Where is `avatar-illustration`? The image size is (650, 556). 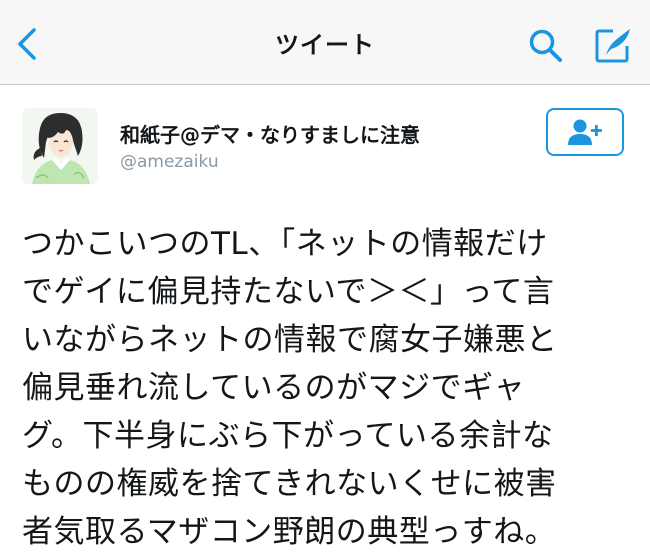 avatar-illustration is located at coordinates (60, 146).